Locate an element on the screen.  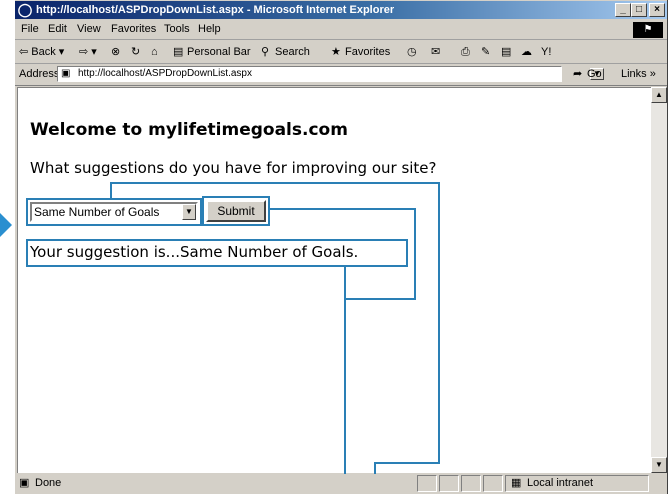
personal-bar-icon: ▤ is located at coordinates (178, 52).